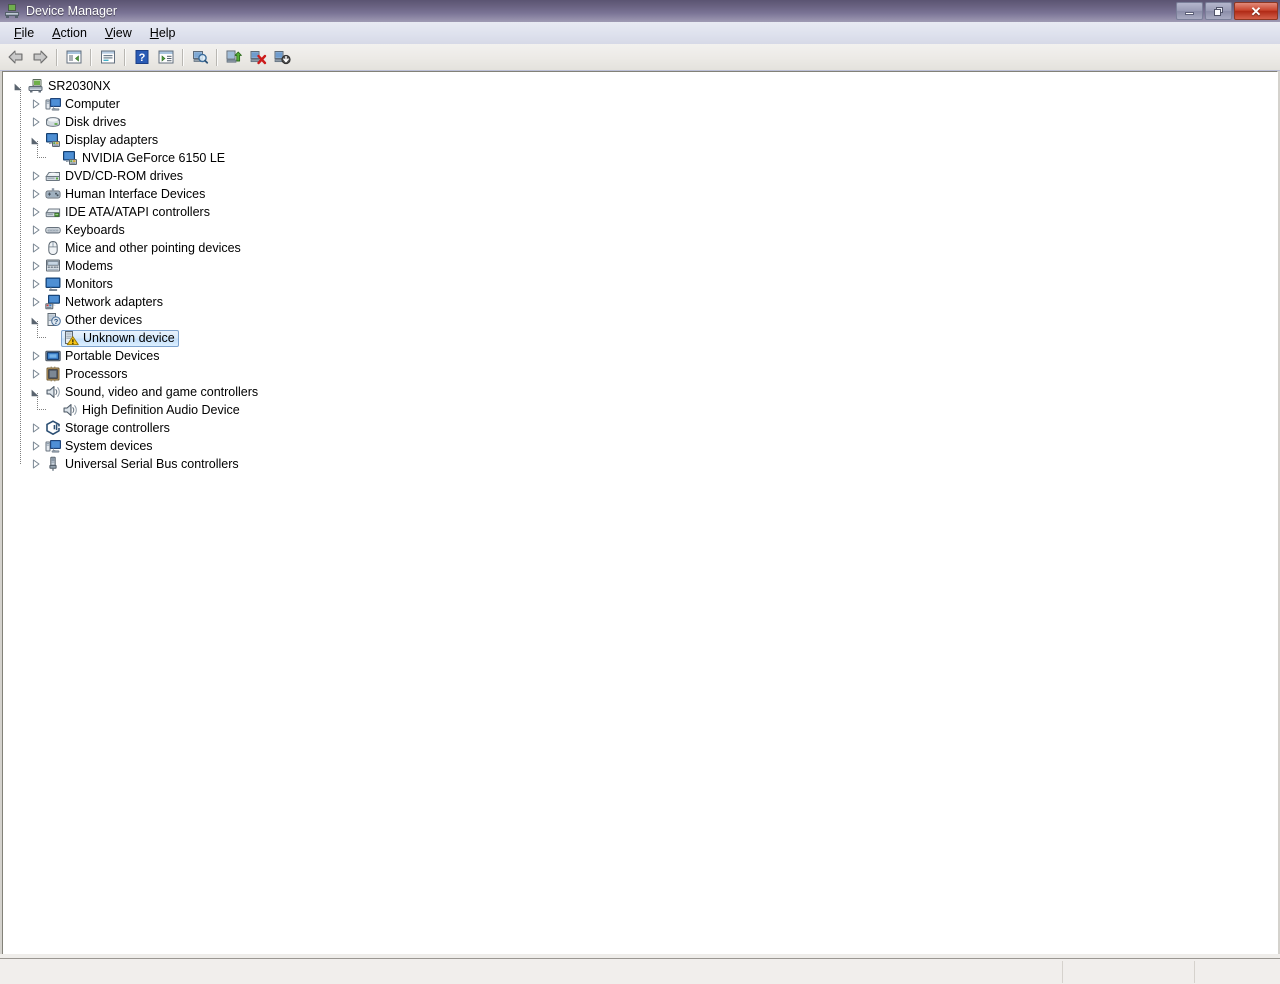 The height and width of the screenshot is (984, 1280). What do you see at coordinates (117, 428) in the screenshot?
I see `tree-item-label: Storage controllers` at bounding box center [117, 428].